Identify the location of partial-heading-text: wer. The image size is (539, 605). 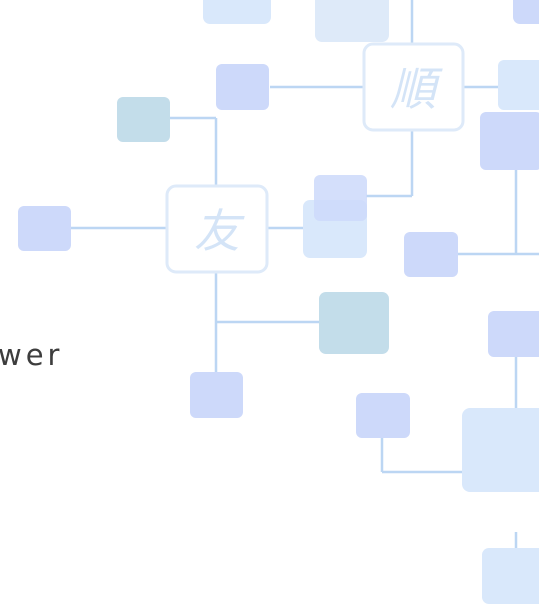
(32, 355).